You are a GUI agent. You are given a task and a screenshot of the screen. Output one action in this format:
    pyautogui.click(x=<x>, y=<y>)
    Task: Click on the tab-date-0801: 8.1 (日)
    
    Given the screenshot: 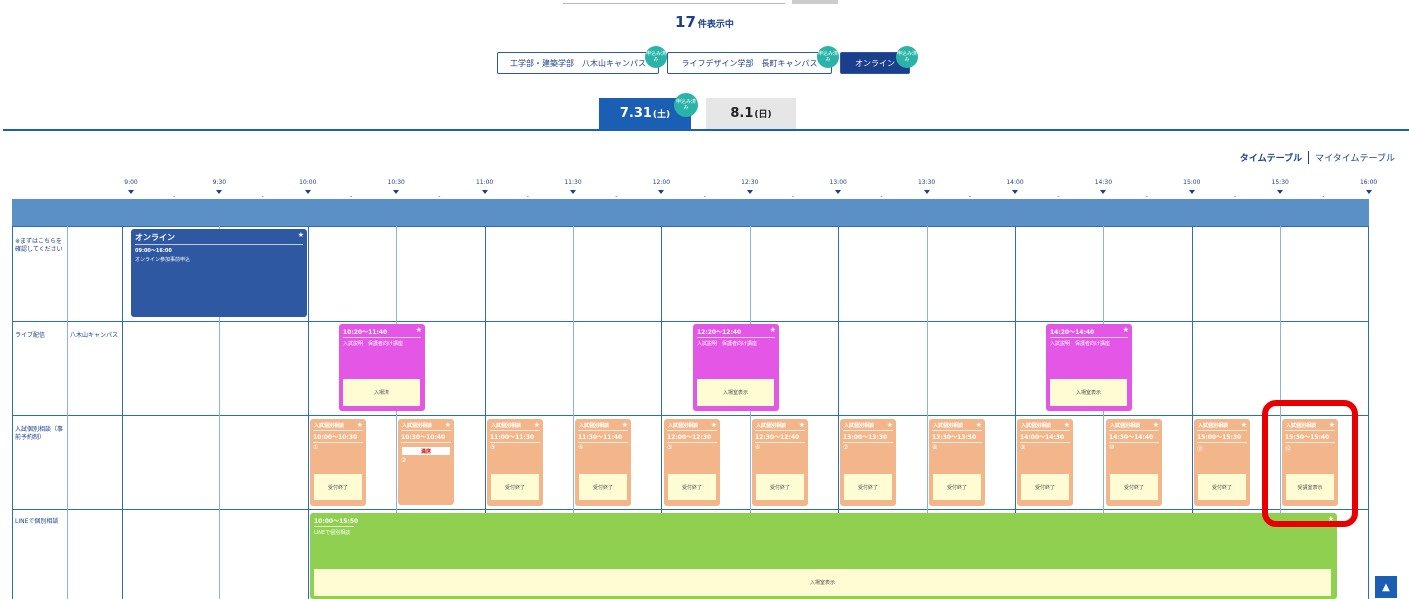 What is the action you would take?
    pyautogui.click(x=751, y=113)
    